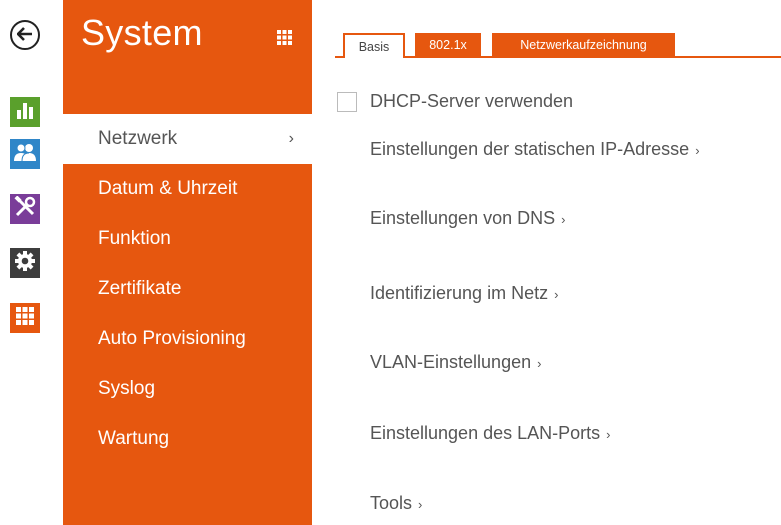 This screenshot has width=781, height=525. I want to click on tools-link: Tools ›, so click(396, 503).